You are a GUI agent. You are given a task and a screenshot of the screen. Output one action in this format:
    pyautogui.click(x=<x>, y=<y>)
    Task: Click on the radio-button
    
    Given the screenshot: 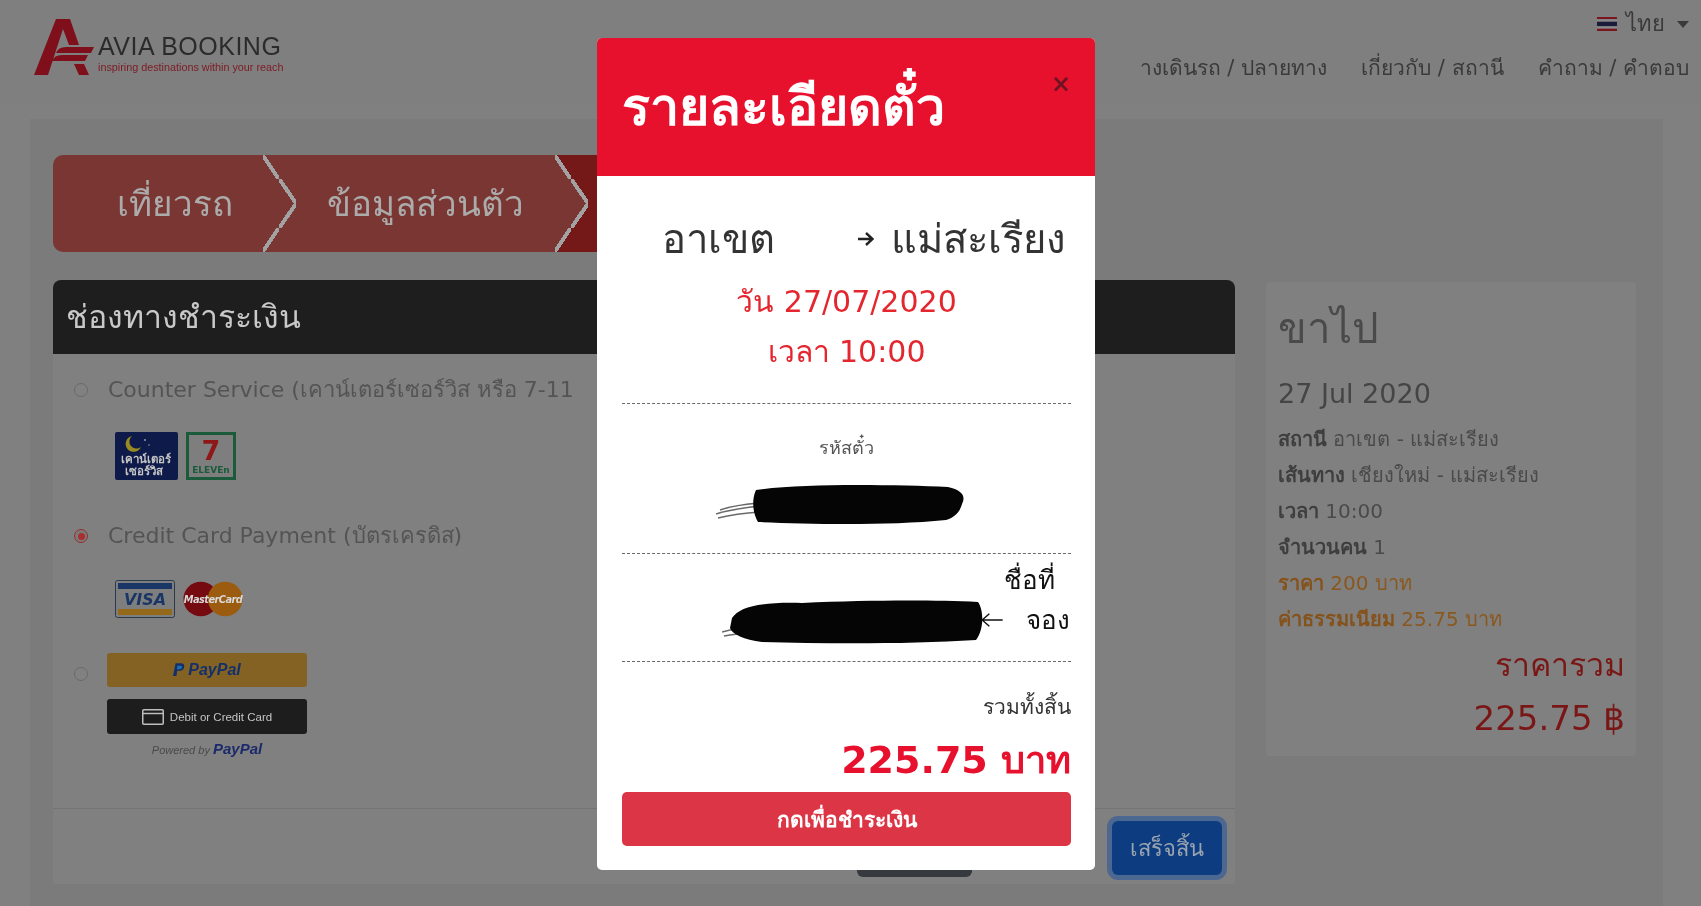 What is the action you would take?
    pyautogui.click(x=81, y=536)
    